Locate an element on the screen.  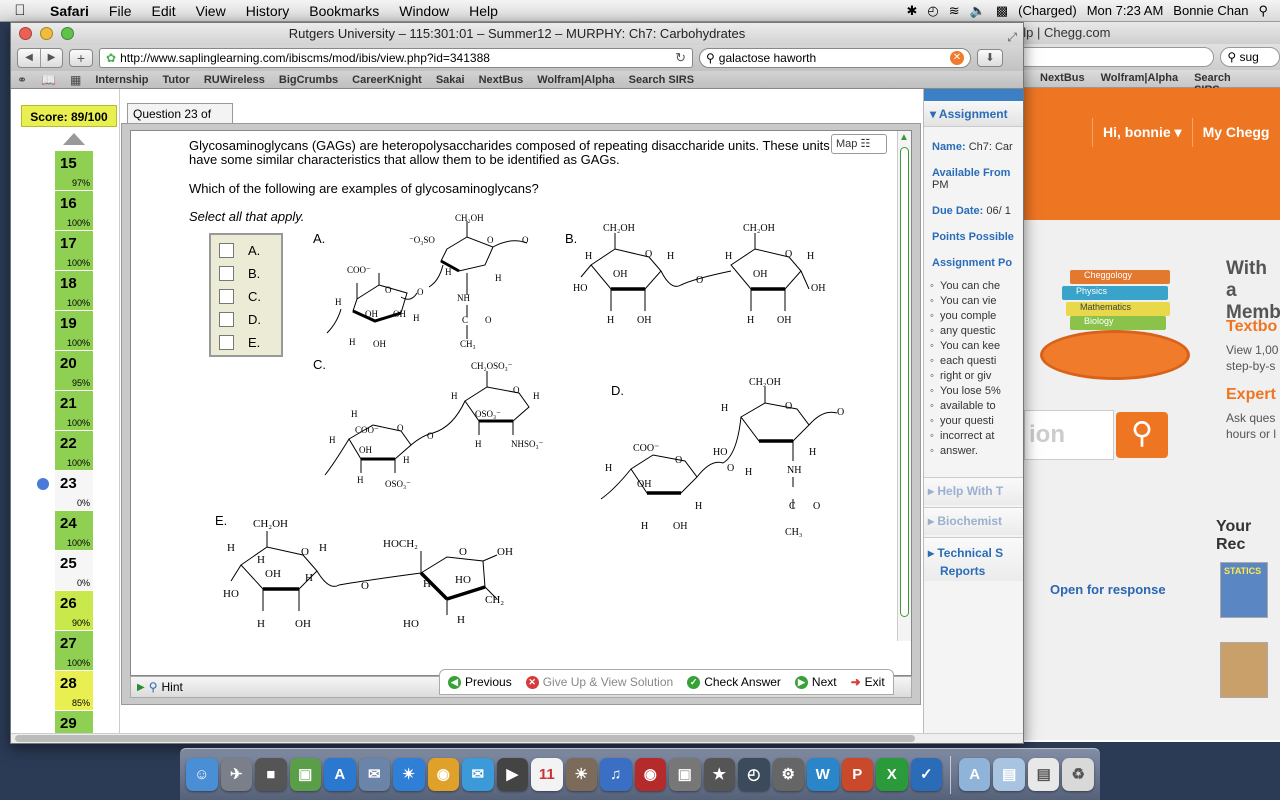
finder-icon: ☺ is located at coordinates (202, 774).